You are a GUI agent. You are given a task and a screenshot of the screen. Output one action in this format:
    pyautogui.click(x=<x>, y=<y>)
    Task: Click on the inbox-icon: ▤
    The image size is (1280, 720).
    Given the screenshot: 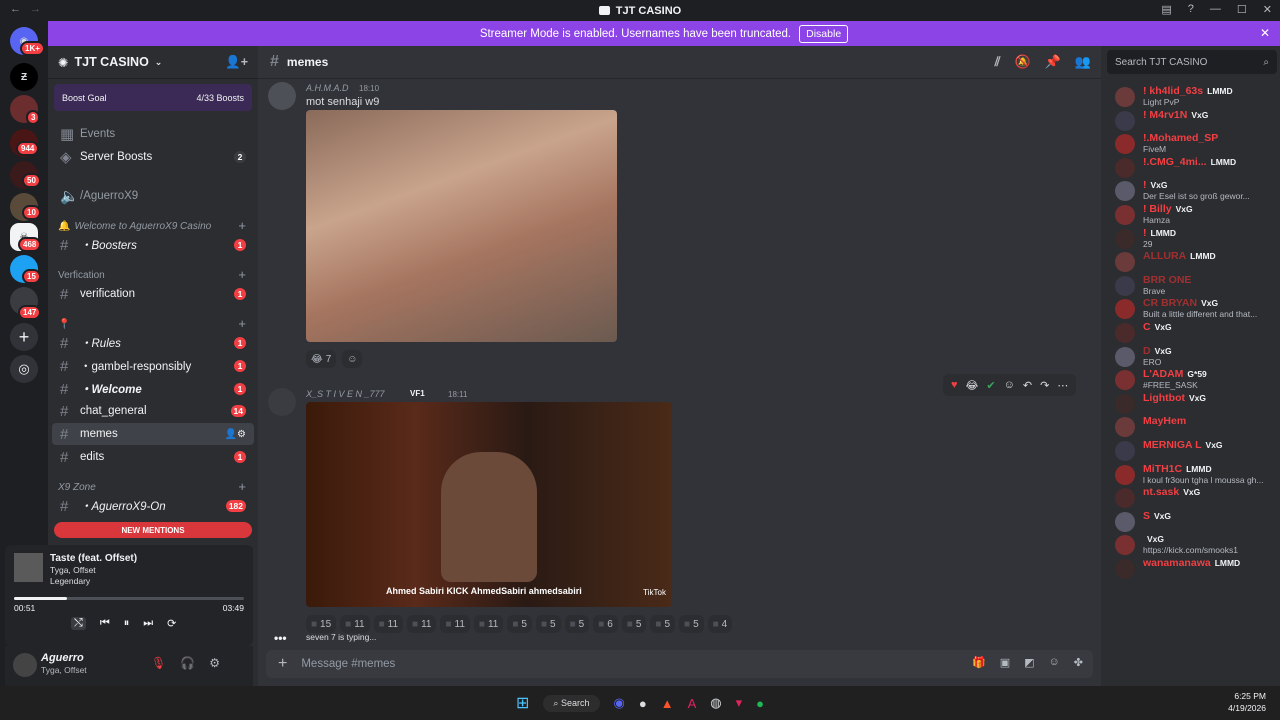 What is the action you would take?
    pyautogui.click(x=1166, y=9)
    